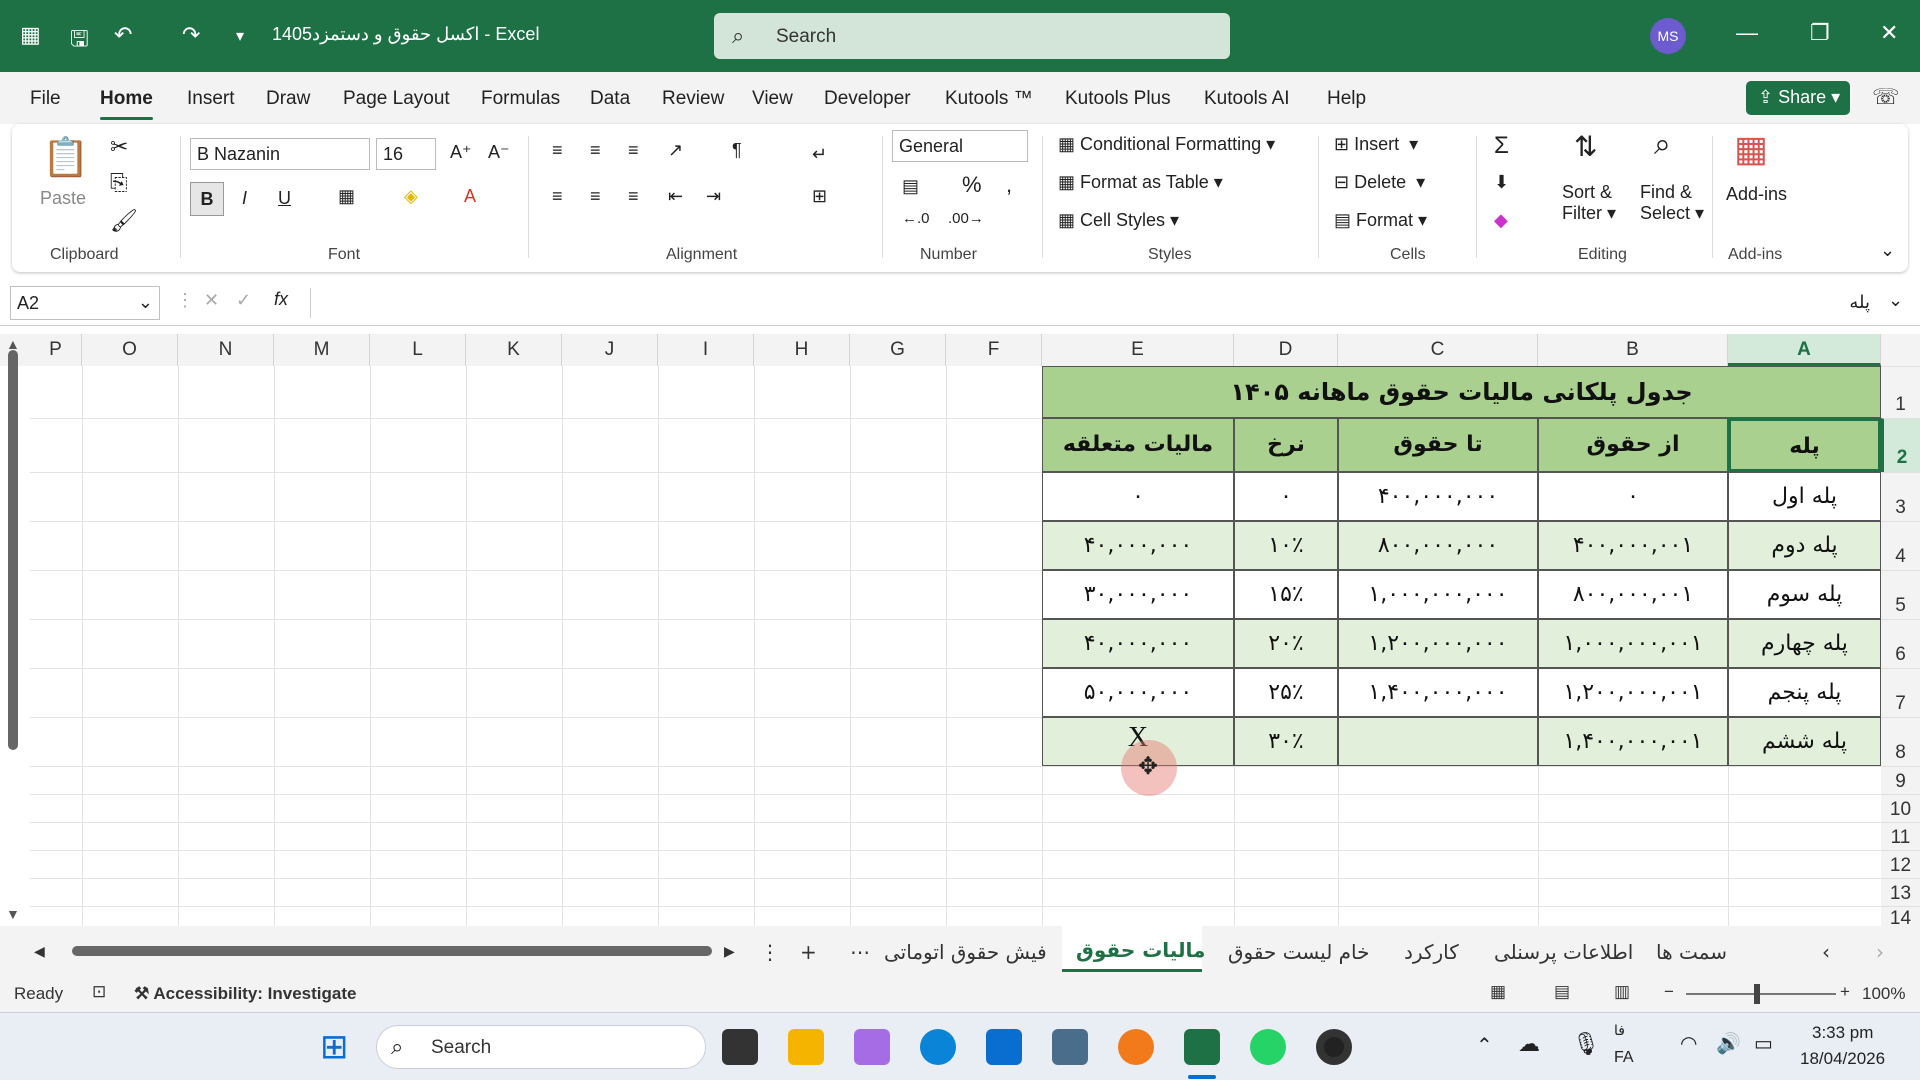  I want to click on increase-font-icon: A⁺, so click(461, 152).